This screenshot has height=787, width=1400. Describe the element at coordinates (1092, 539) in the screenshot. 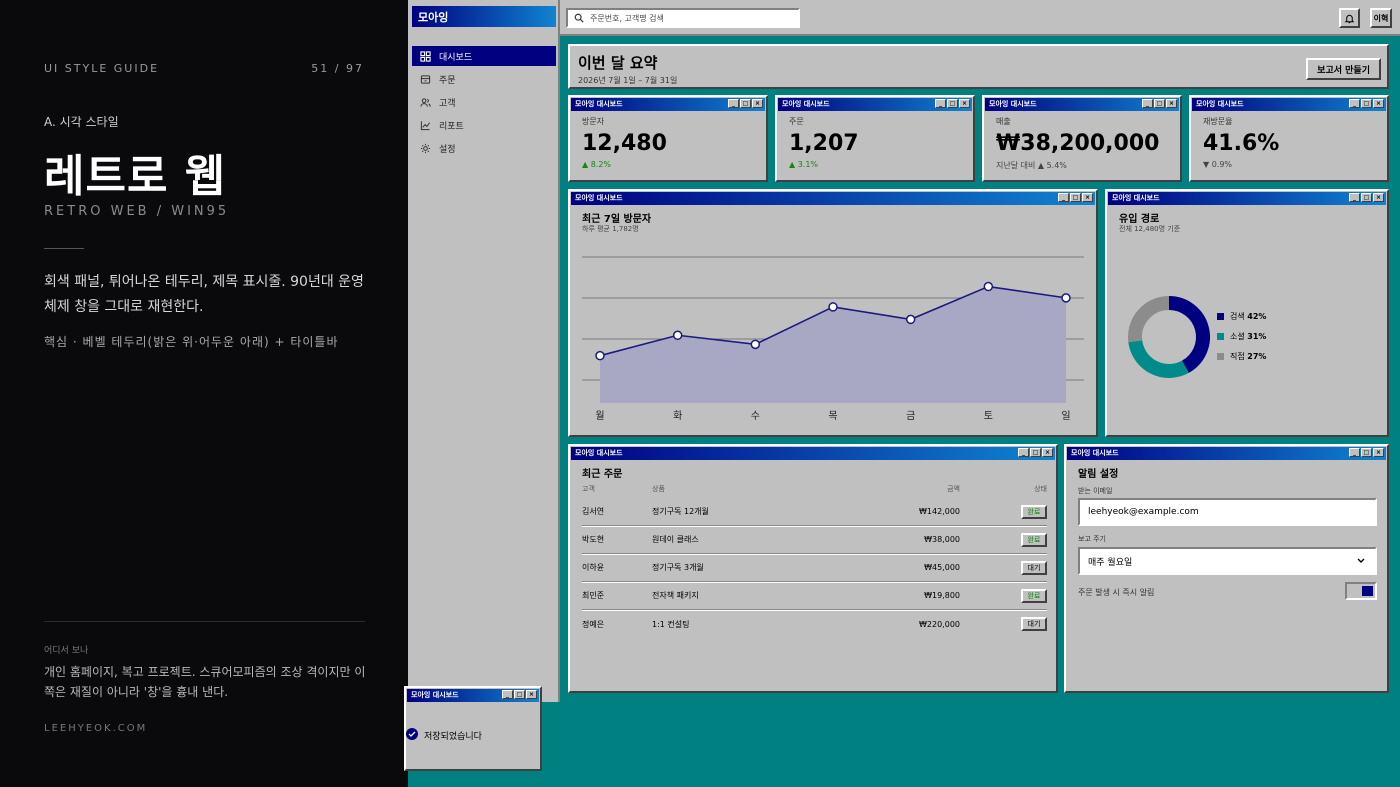

I see `period-label: 보고 주기` at that location.